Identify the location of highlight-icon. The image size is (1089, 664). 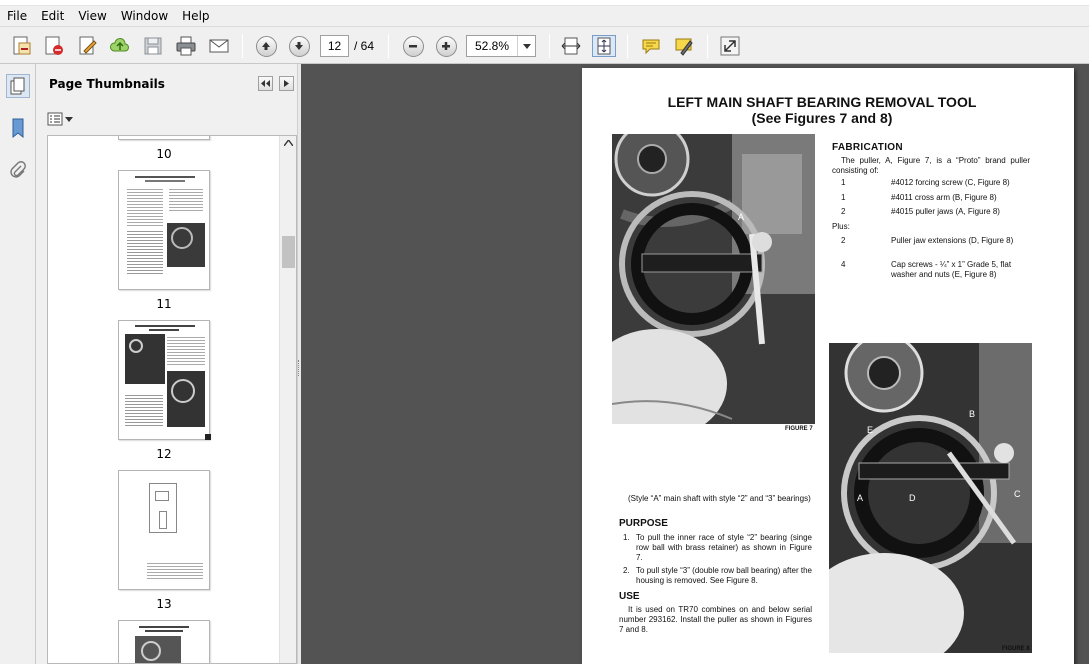
(684, 46).